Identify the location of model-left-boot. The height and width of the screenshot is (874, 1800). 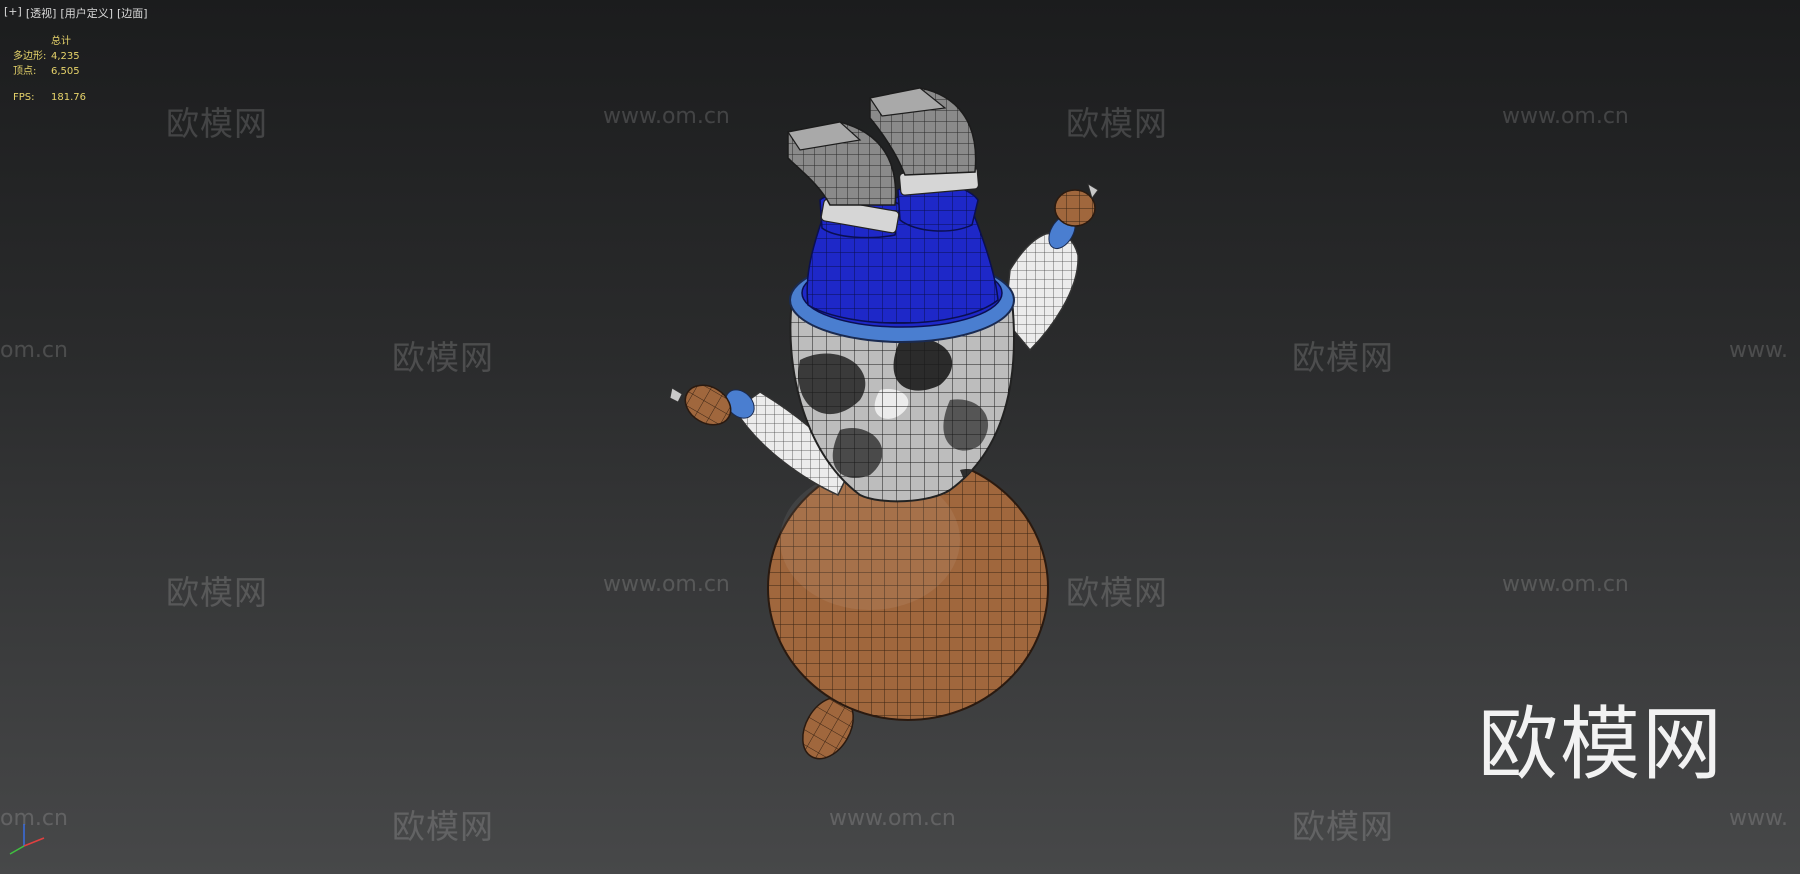
(843, 177).